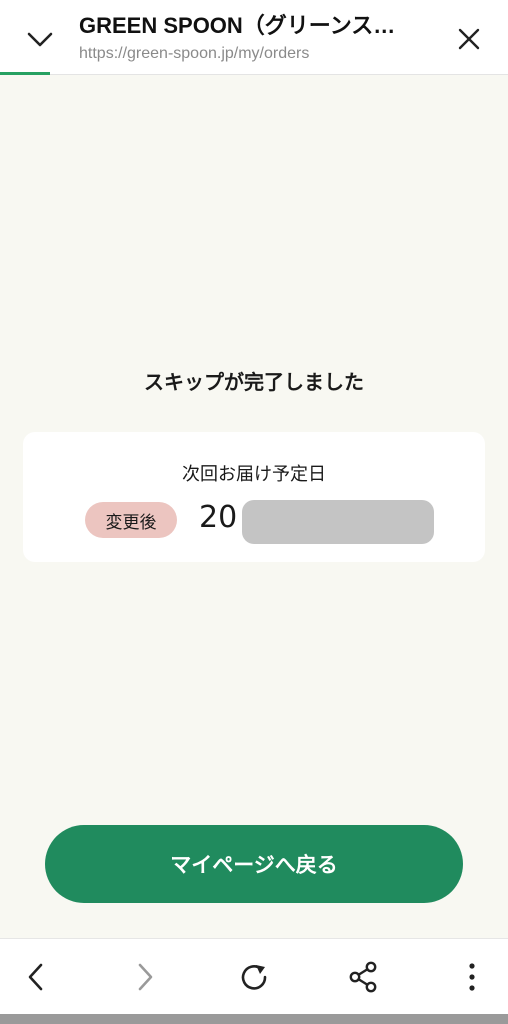 Image resolution: width=508 pixels, height=1024 pixels. I want to click on loading-progress-bar, so click(25, 73).